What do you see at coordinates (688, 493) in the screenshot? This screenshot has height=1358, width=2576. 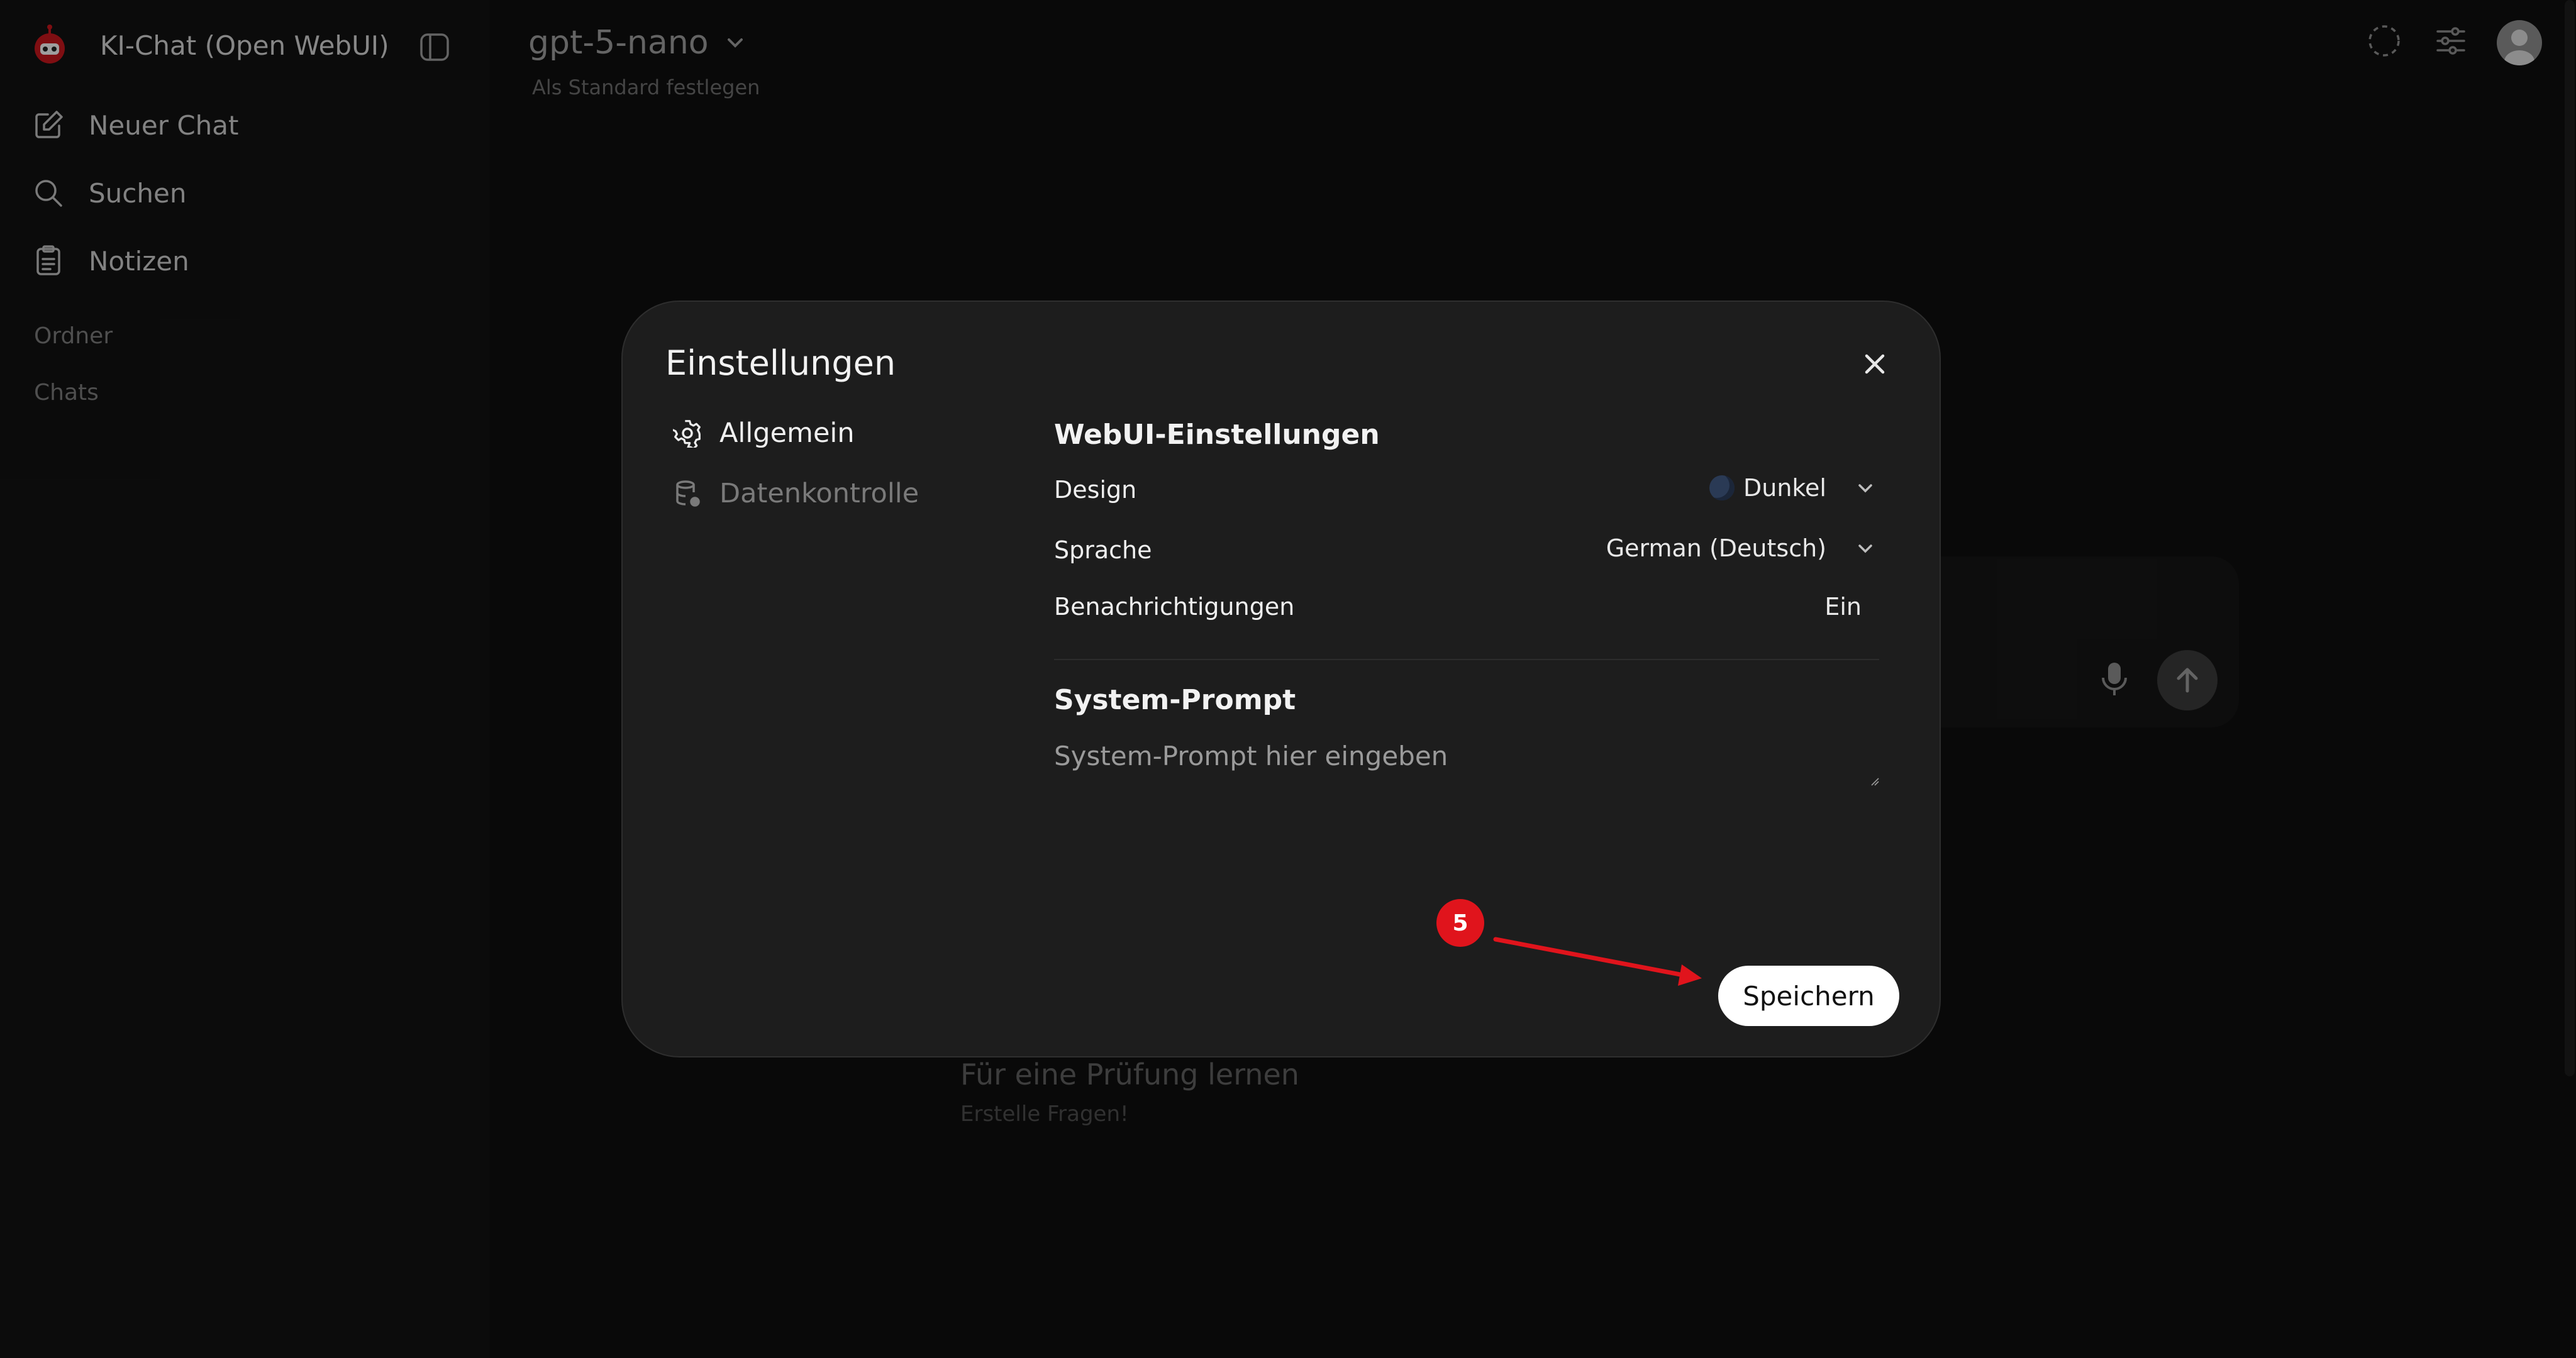 I see `database-icon` at bounding box center [688, 493].